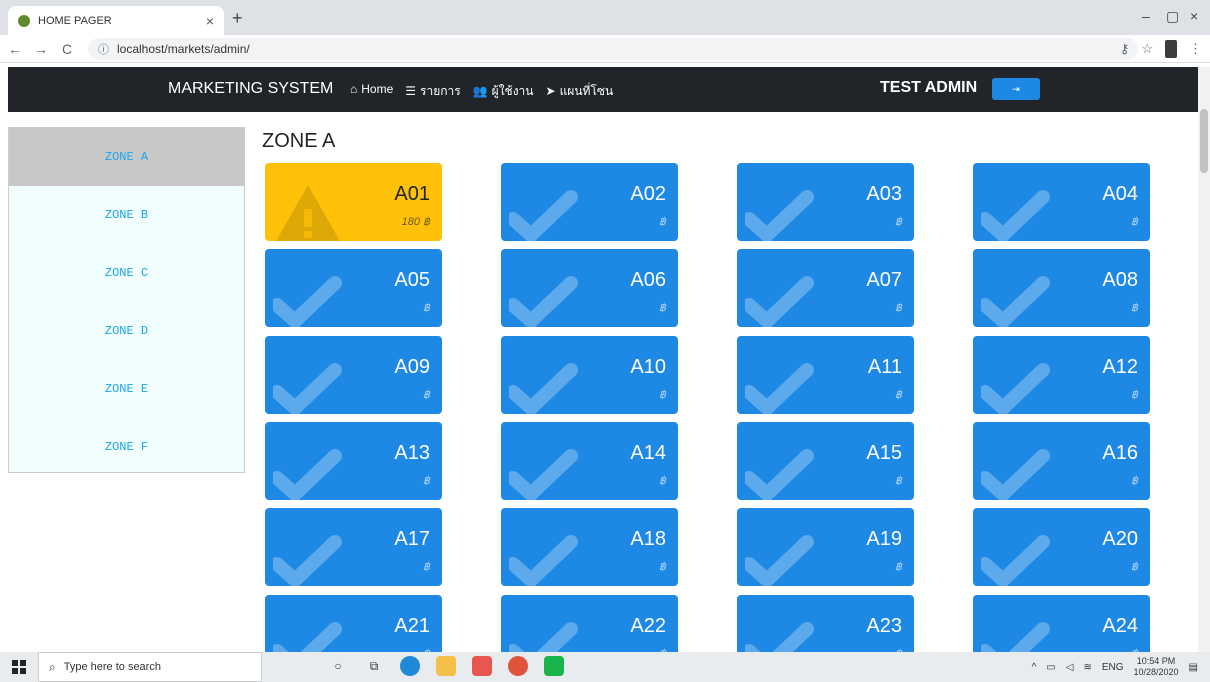  I want to click on home-icon: ⌂, so click(354, 89).